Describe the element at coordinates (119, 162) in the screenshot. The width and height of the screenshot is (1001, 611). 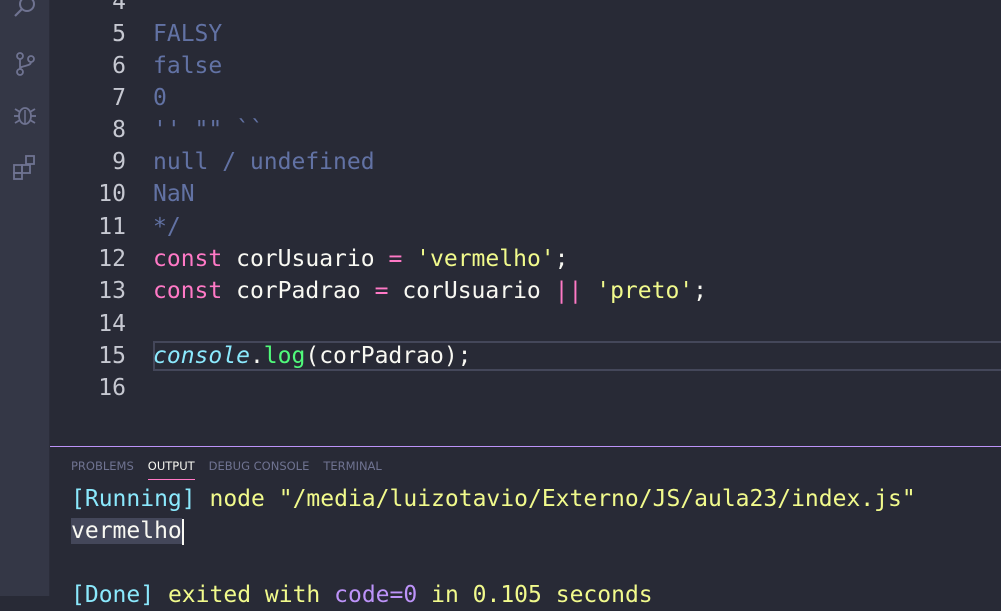
I see `line-number: 9` at that location.